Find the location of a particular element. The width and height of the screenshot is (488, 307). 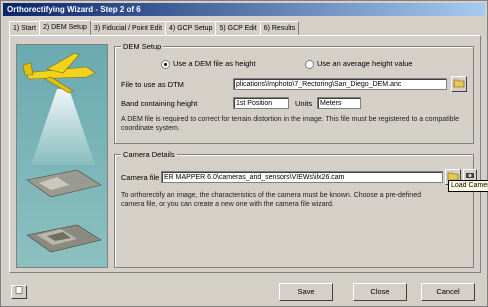

tab-results: 6) Results is located at coordinates (279, 28).